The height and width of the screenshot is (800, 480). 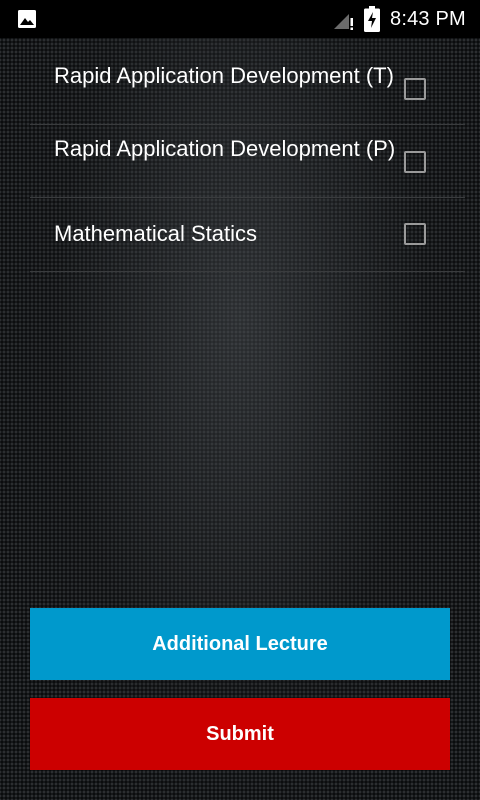 I want to click on course-label: Rapid Application Development (T), so click(x=224, y=75).